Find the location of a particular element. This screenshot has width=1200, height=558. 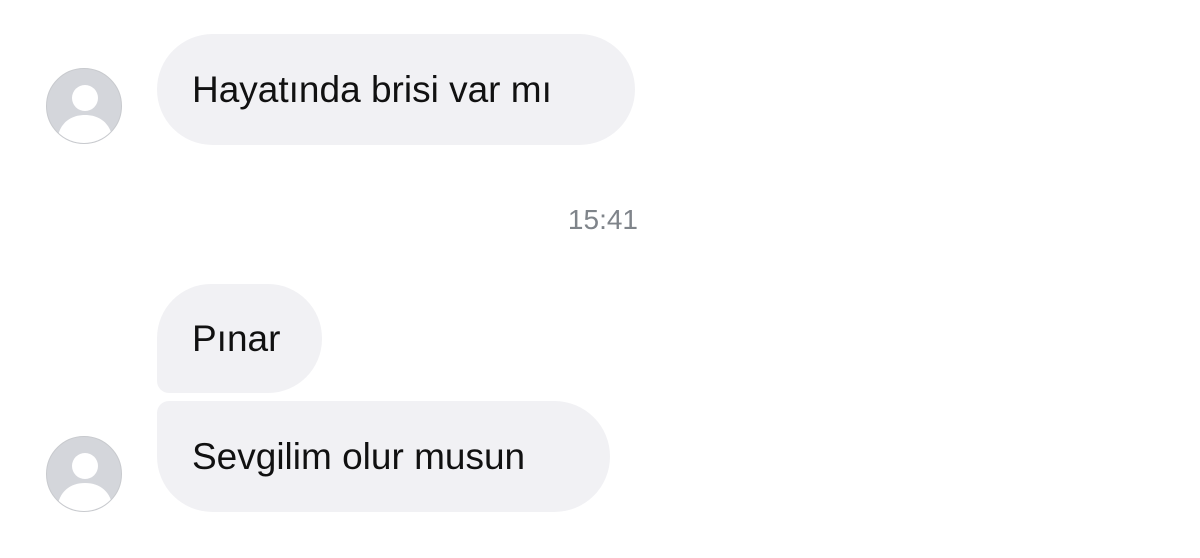

message-bubble: Hayatında brisi var mı is located at coordinates (396, 89).